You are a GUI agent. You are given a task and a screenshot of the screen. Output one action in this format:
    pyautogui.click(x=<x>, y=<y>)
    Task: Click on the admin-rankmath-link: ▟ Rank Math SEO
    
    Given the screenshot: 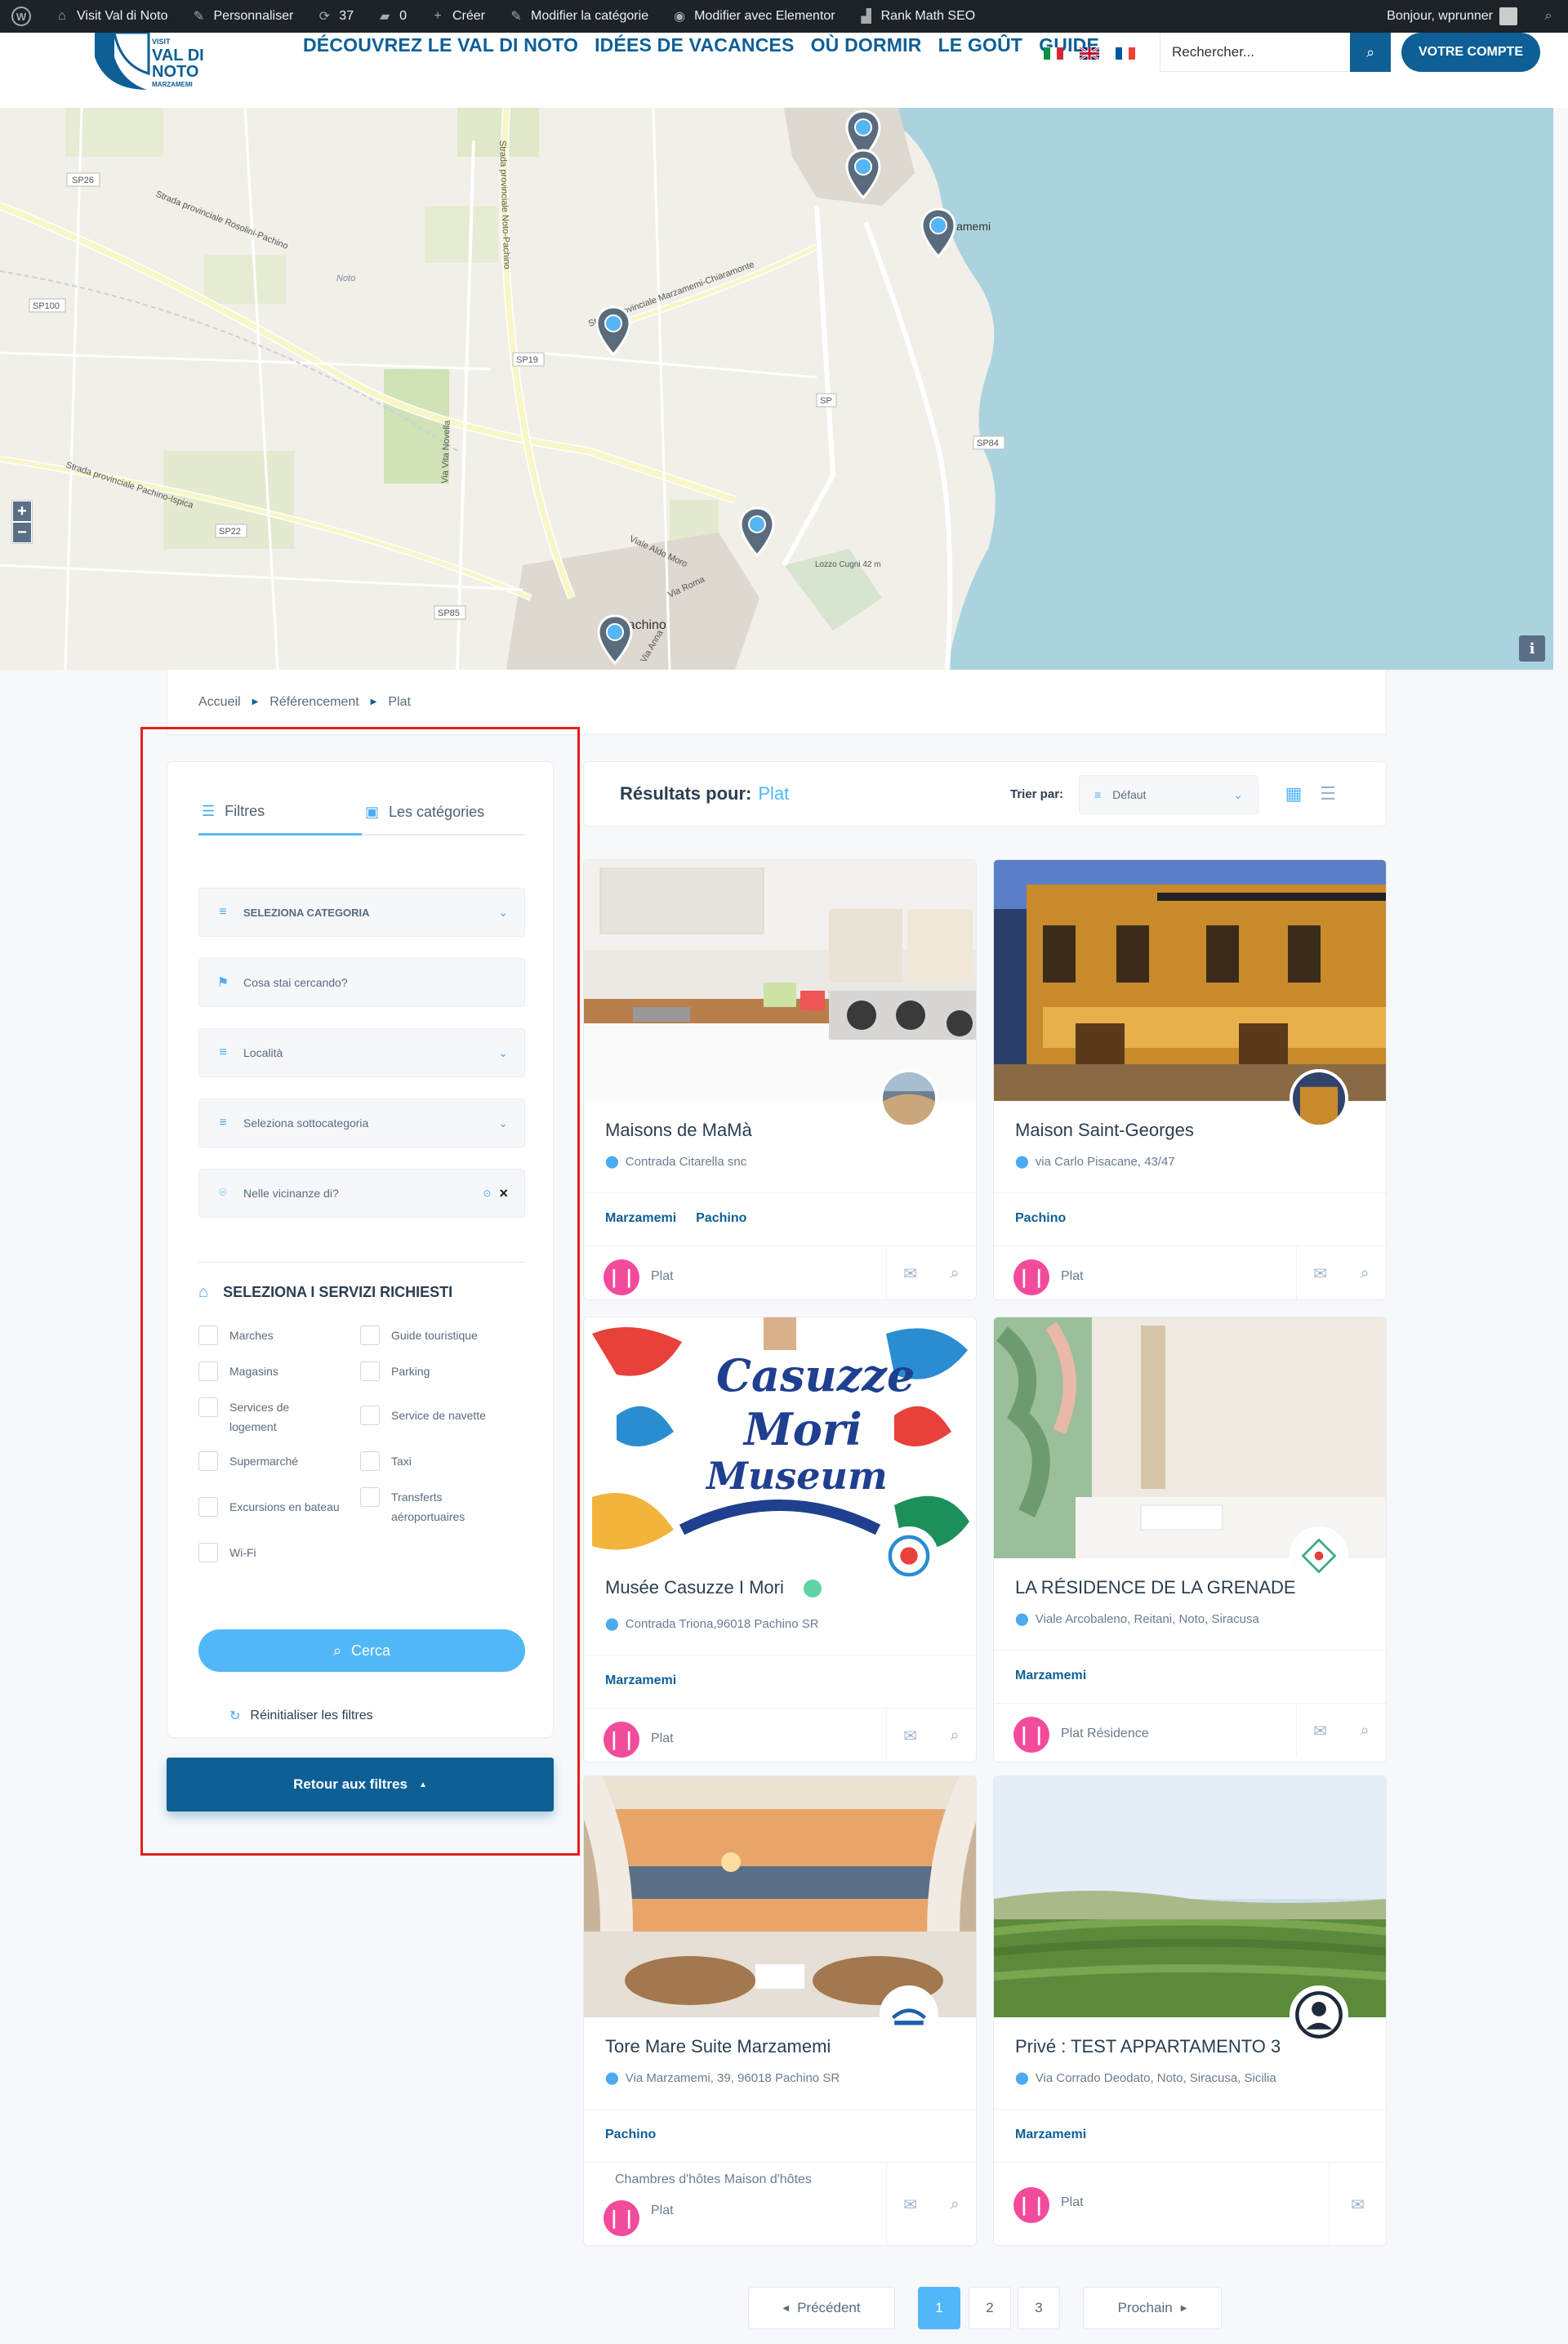 What is the action you would take?
    pyautogui.click(x=917, y=16)
    